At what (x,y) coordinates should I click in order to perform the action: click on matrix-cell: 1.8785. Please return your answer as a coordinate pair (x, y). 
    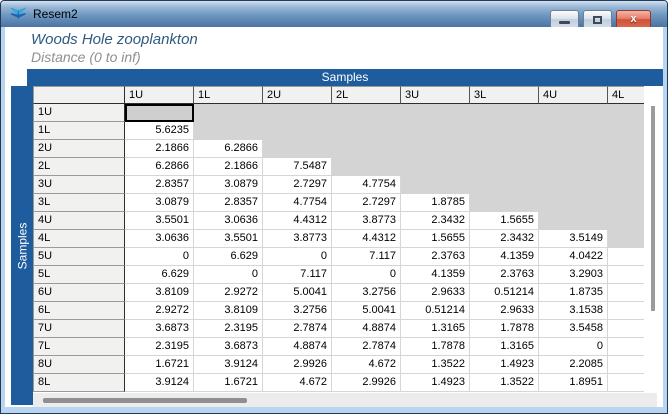
    Looking at the image, I should click on (435, 203).